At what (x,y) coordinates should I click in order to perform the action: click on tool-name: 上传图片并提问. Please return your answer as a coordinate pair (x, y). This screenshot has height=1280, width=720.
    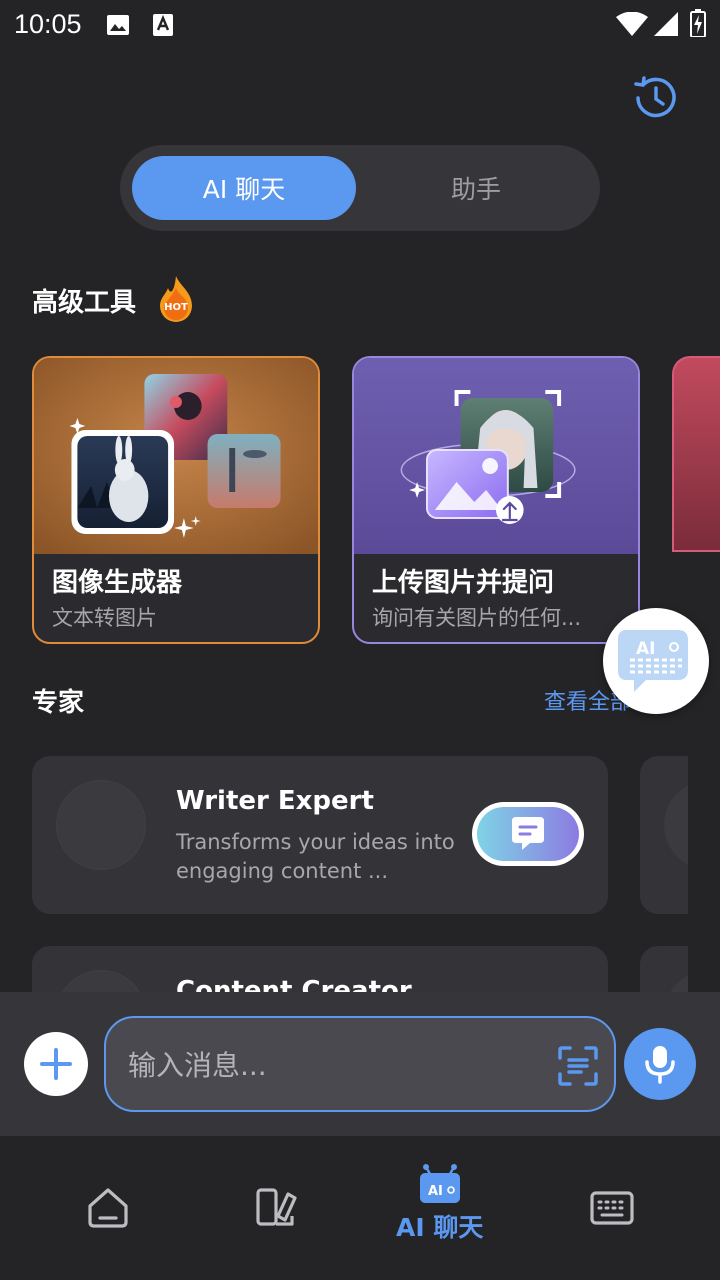
    Looking at the image, I should click on (463, 583).